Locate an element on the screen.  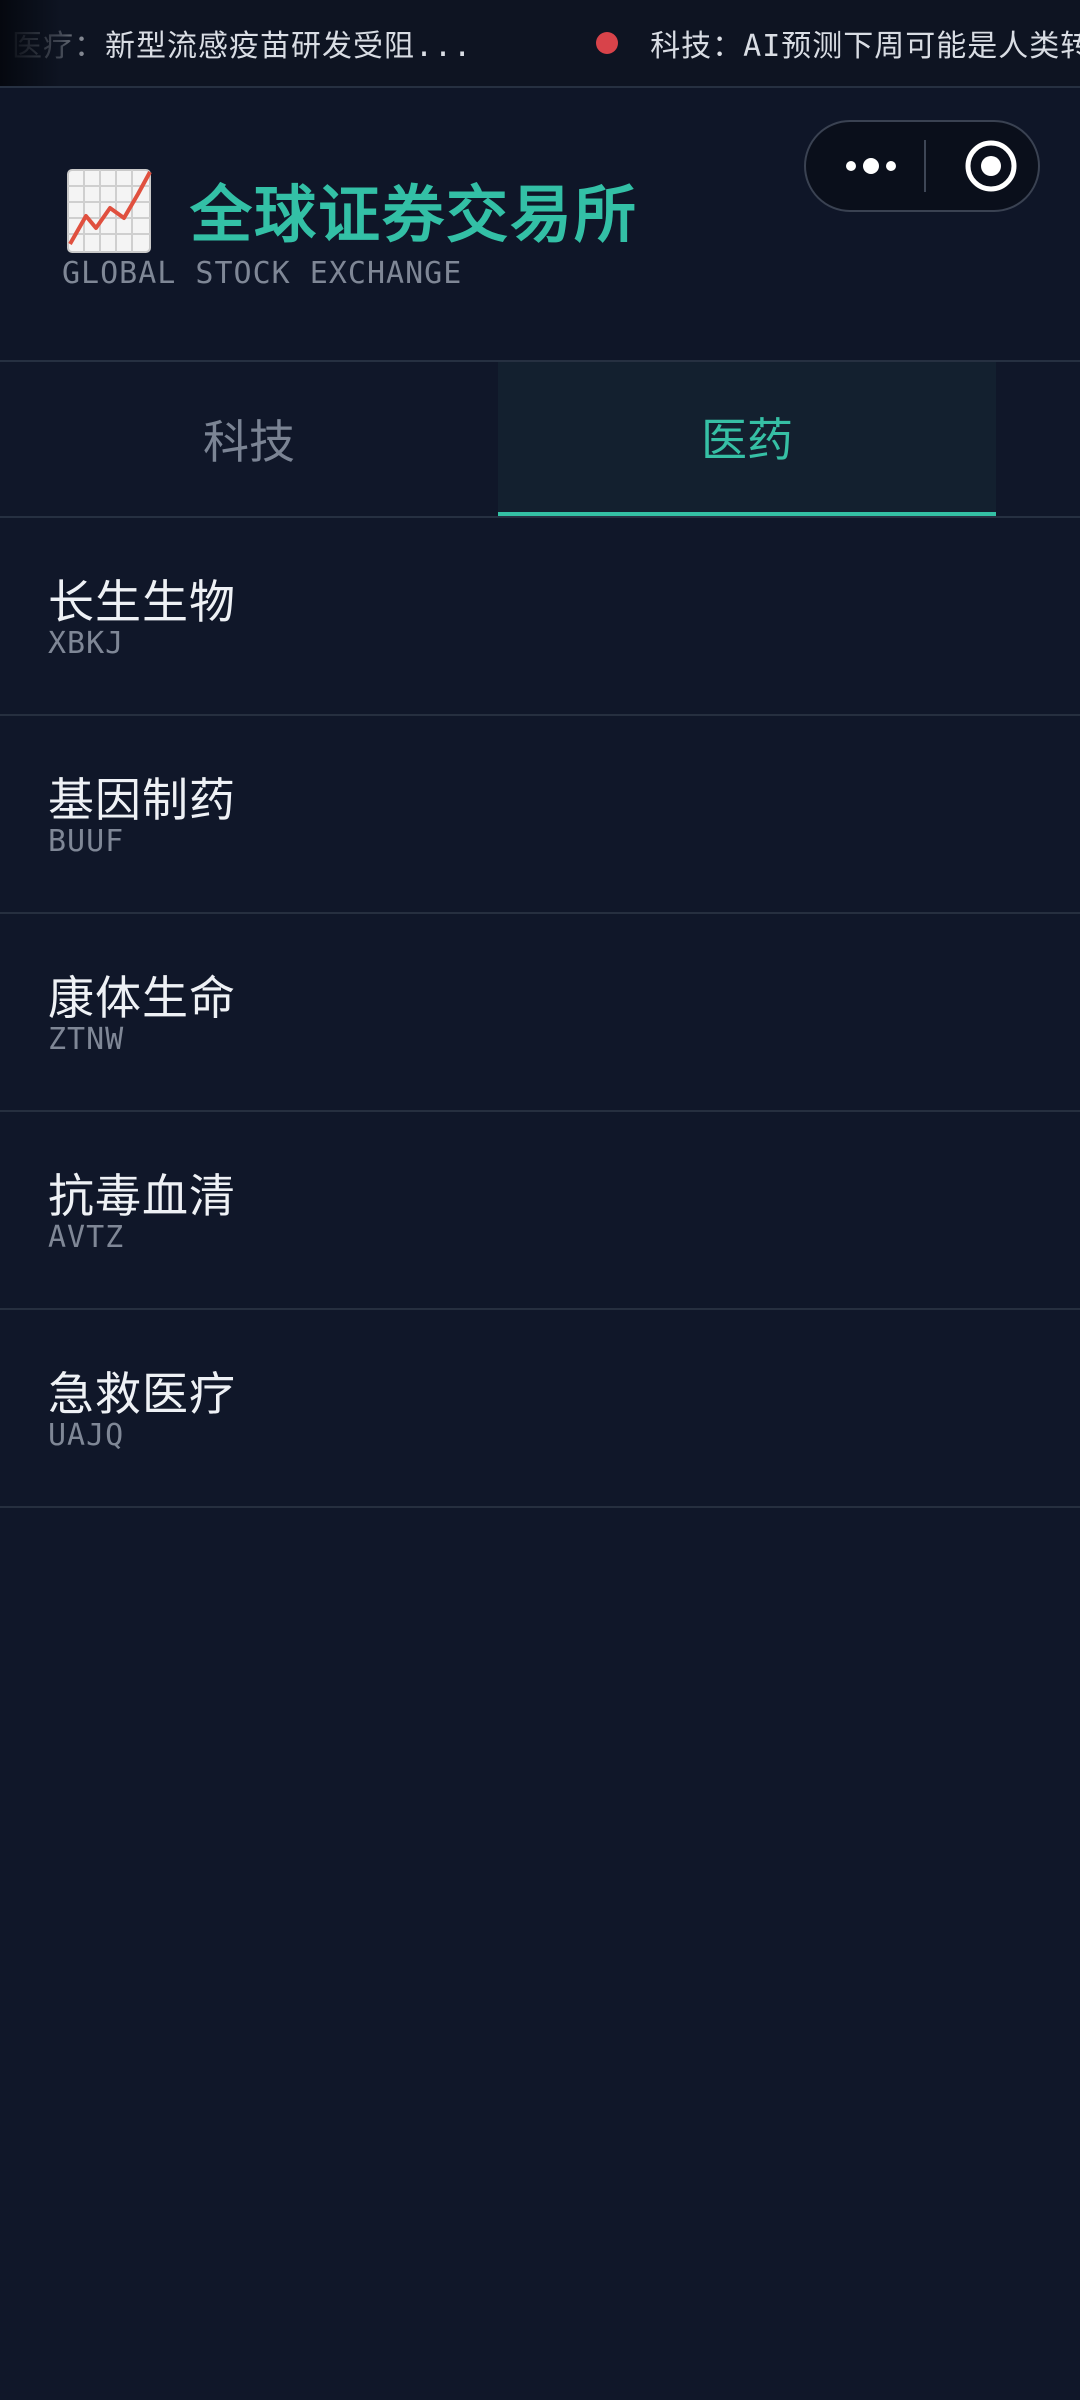
stock-name: 长生生物 is located at coordinates (142, 602).